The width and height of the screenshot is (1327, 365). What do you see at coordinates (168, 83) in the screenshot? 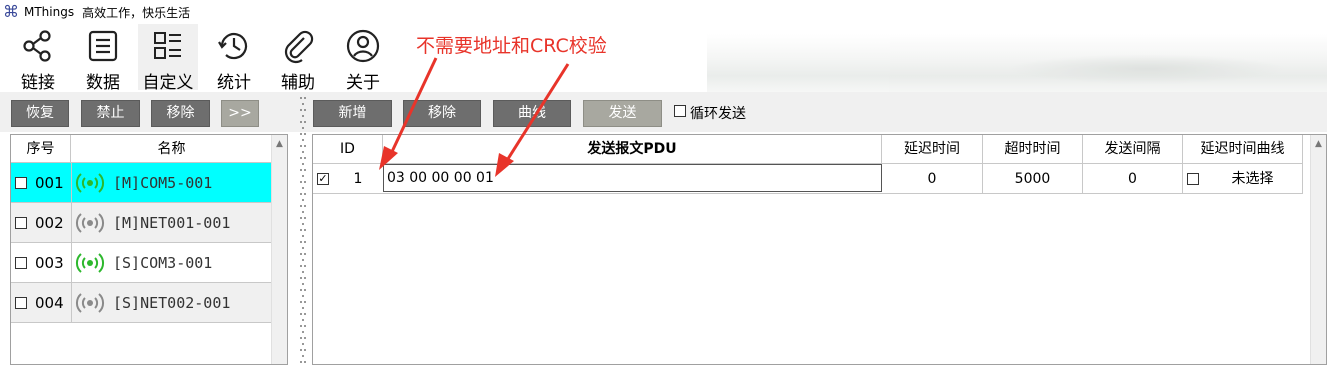
I see `ribbon-custom-label: 自定义` at bounding box center [168, 83].